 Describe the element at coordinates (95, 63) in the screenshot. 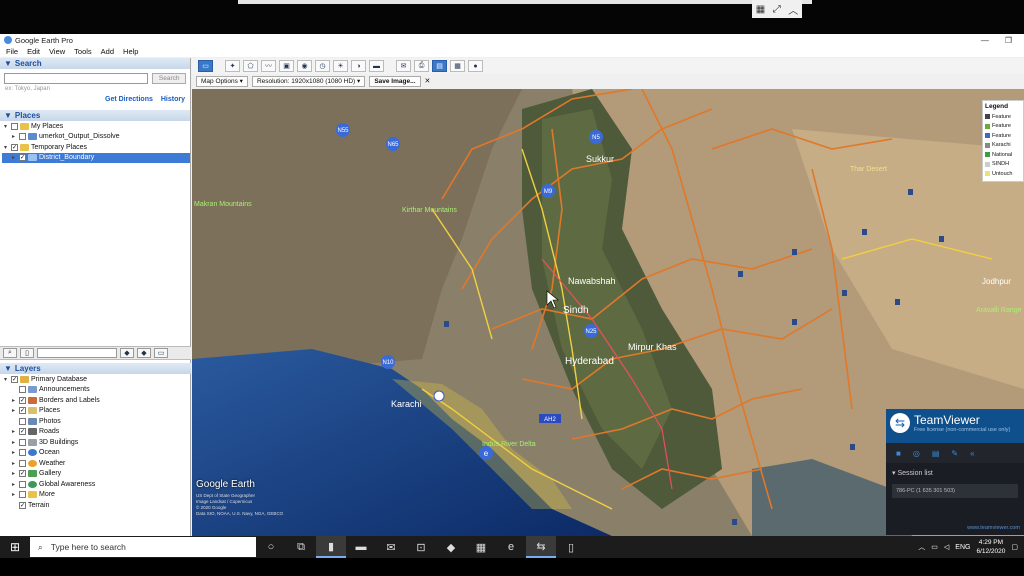

I see `search-header: ▼ Search` at that location.